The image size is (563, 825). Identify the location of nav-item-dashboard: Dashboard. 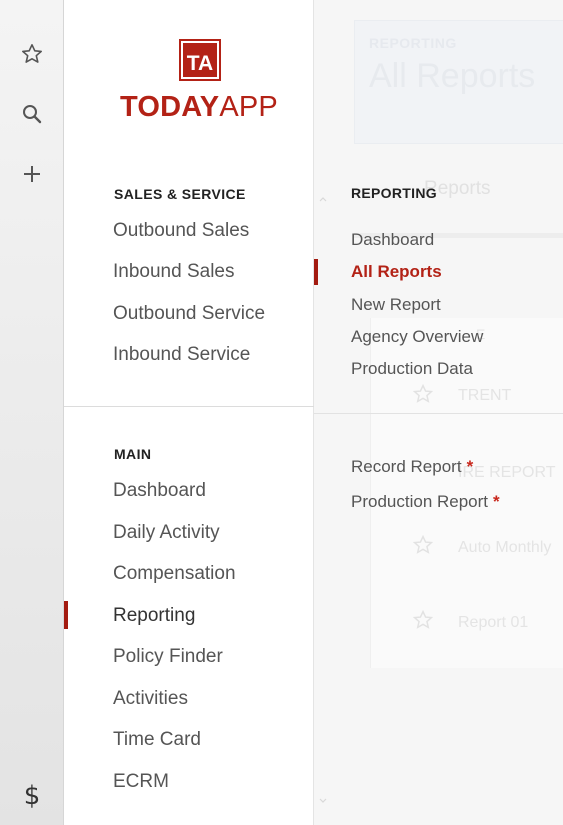
(159, 491).